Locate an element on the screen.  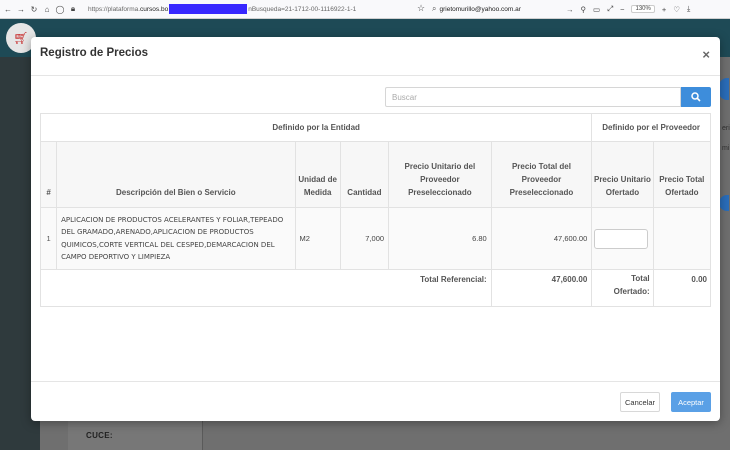
modal-title: Registro de Precios is located at coordinates (94, 53).